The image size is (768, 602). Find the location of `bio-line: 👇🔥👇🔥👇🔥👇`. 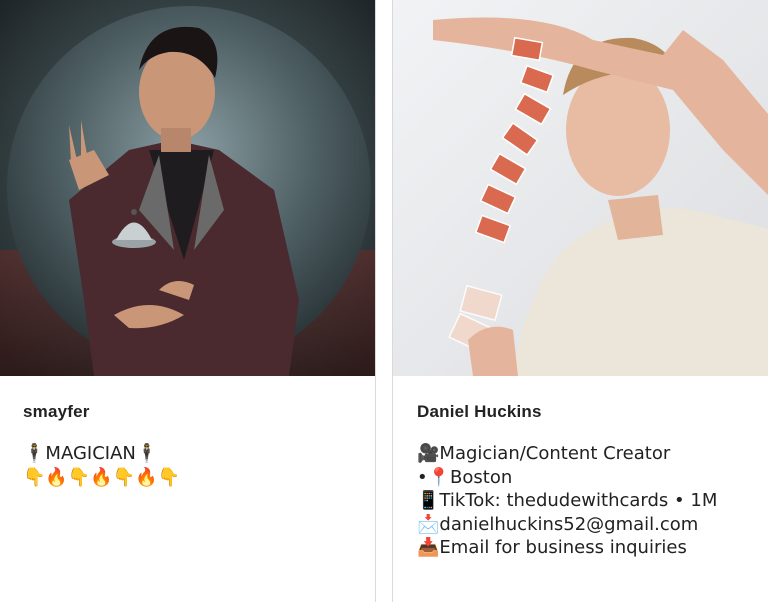

bio-line: 👇🔥👇🔥👇🔥👇 is located at coordinates (101, 477).